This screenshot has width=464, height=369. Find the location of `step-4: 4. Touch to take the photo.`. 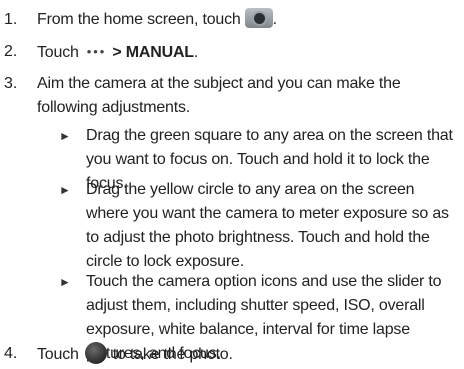

step-4: 4. Touch to take the photo. is located at coordinates (230, 354).